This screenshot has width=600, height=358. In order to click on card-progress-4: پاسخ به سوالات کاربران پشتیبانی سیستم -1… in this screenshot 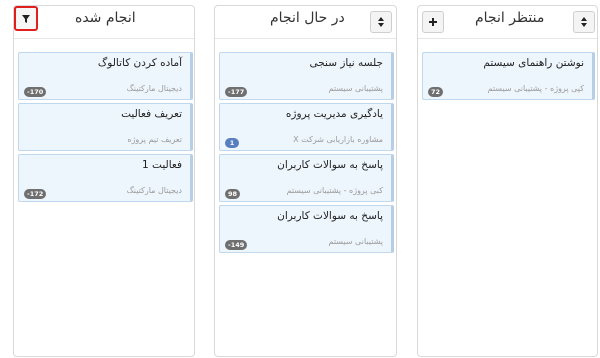, I will do `click(306, 229)`.